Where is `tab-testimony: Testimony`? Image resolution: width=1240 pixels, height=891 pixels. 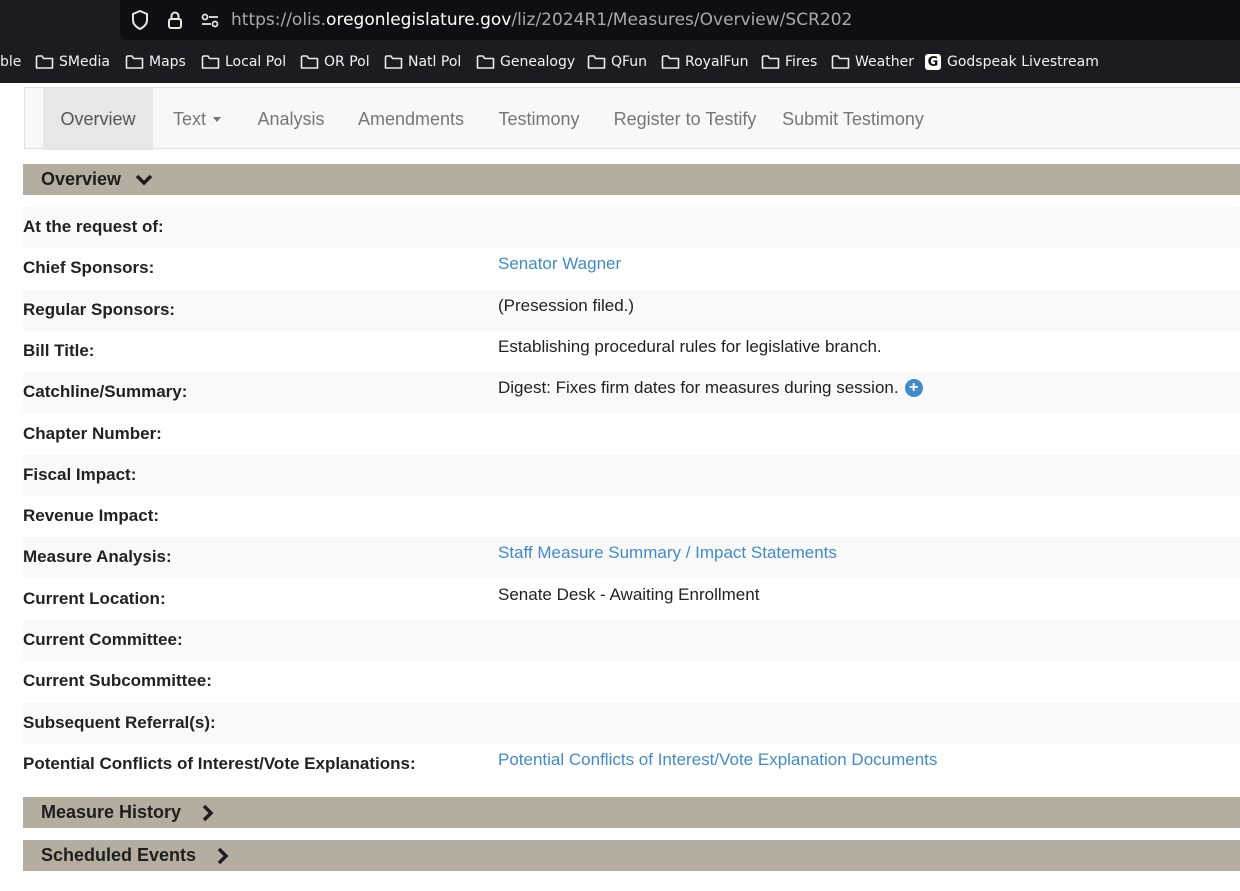 tab-testimony: Testimony is located at coordinates (539, 119).